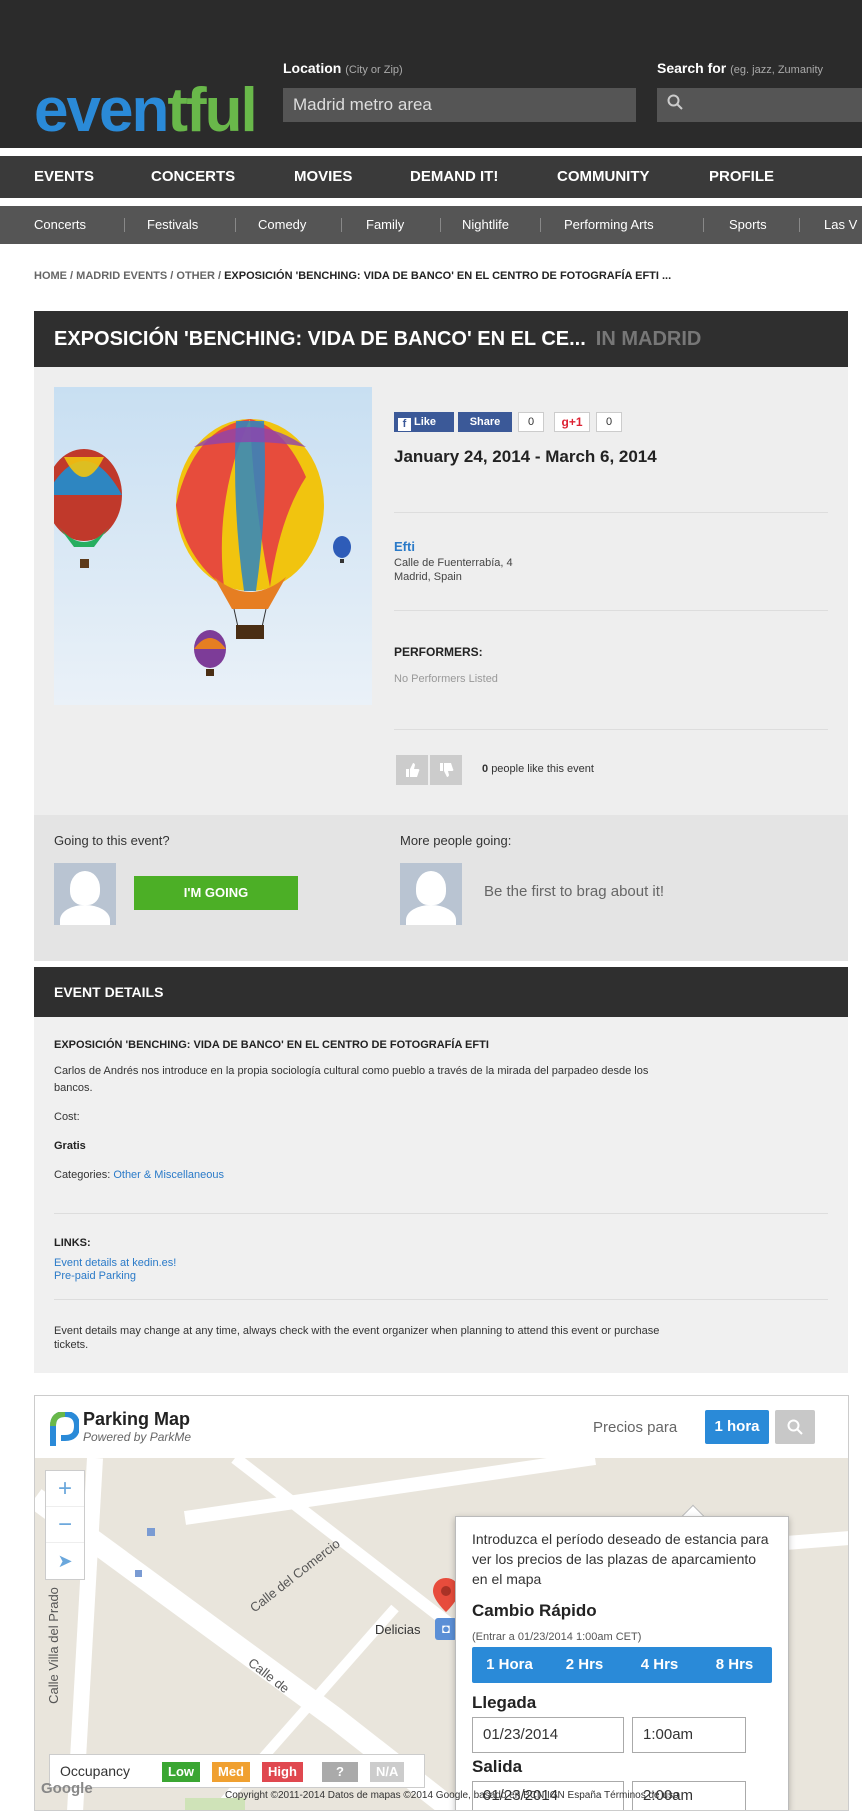 The width and height of the screenshot is (862, 1811). What do you see at coordinates (82, 1175) in the screenshot?
I see `categories-label: Categories:` at bounding box center [82, 1175].